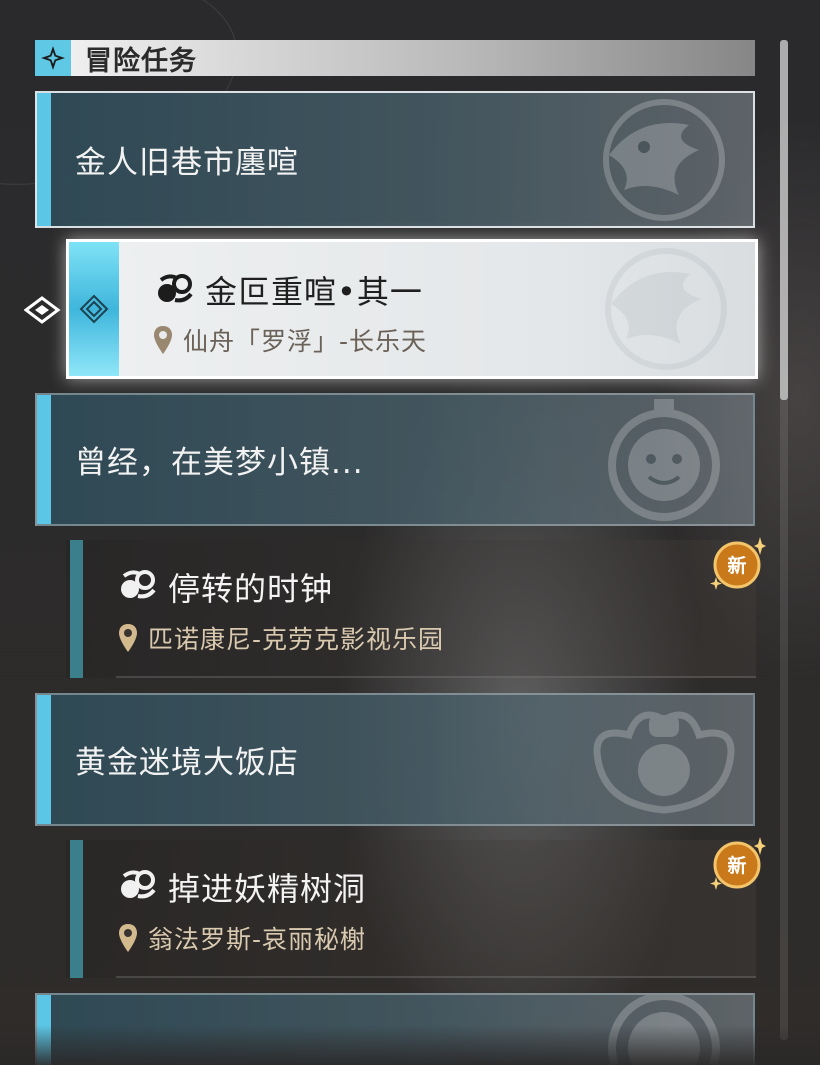 This screenshot has width=820, height=1065. What do you see at coordinates (784, 220) in the screenshot?
I see `scrollbar-thumb` at bounding box center [784, 220].